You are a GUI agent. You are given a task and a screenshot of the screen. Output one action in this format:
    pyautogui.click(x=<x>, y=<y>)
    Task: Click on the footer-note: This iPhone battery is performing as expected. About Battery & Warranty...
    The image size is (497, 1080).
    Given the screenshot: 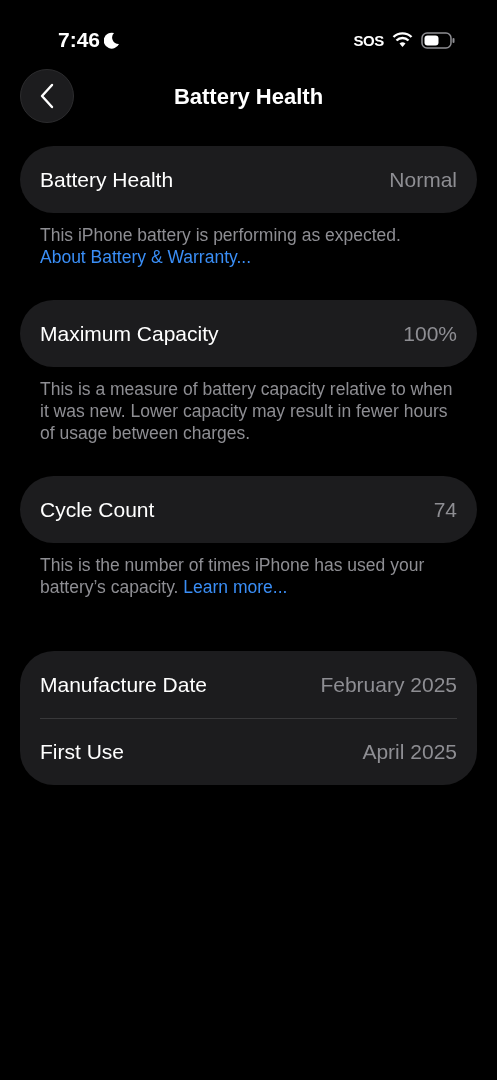 What is the action you would take?
    pyautogui.click(x=220, y=246)
    